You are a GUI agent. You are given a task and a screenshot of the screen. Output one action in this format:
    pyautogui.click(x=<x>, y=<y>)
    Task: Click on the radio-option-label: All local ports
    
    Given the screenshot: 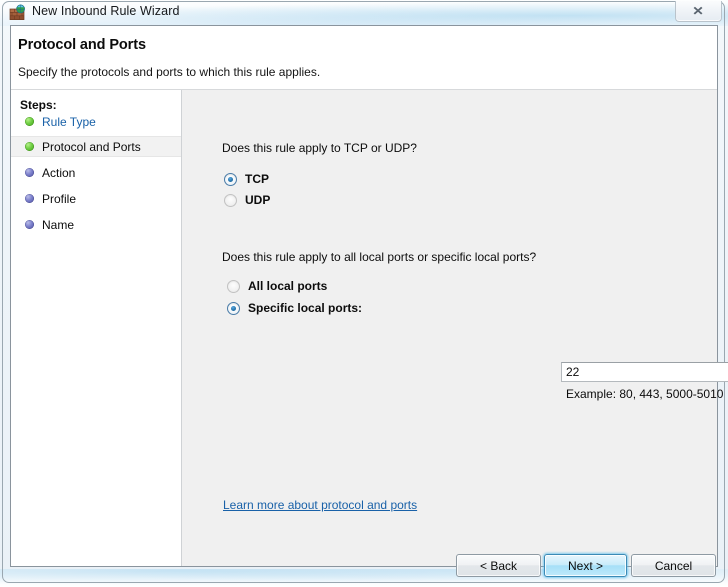 What is the action you would take?
    pyautogui.click(x=288, y=286)
    